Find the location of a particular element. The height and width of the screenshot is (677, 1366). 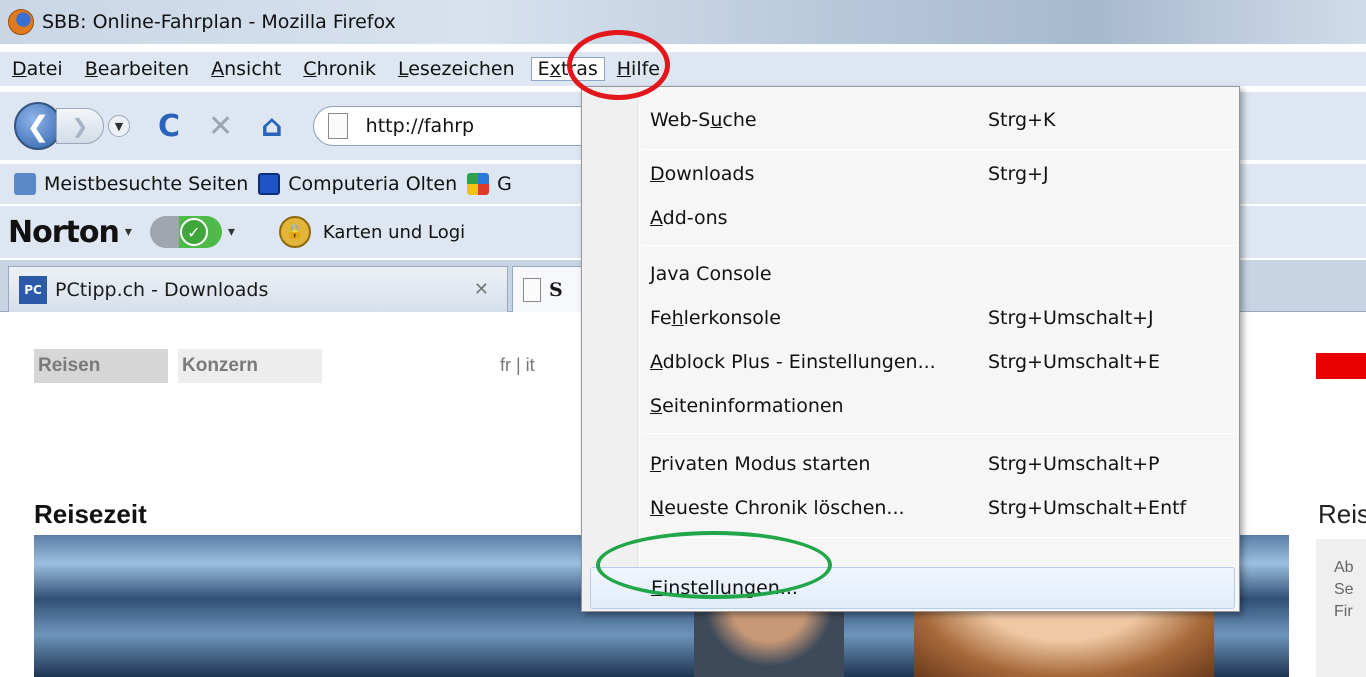

safe-web-status-icon: ✓ is located at coordinates (185, 232).